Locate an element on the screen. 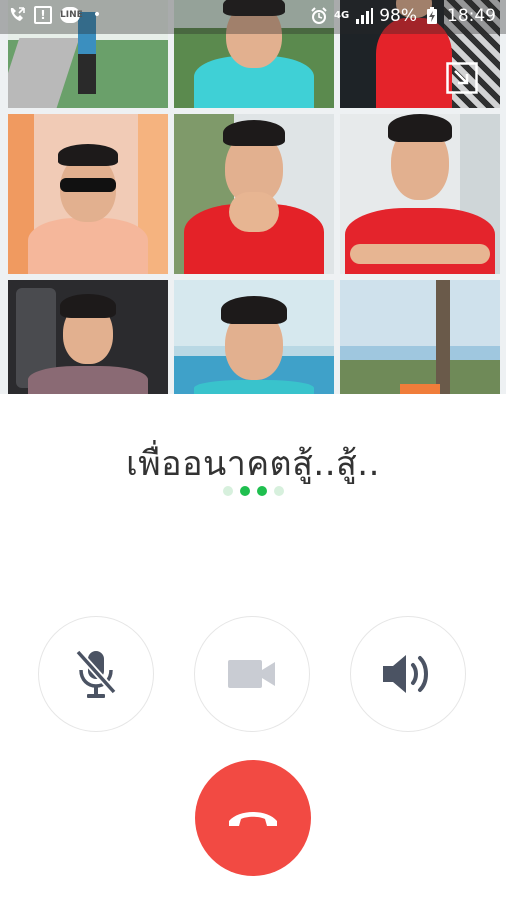  connecting-indicator is located at coordinates (253, 491).